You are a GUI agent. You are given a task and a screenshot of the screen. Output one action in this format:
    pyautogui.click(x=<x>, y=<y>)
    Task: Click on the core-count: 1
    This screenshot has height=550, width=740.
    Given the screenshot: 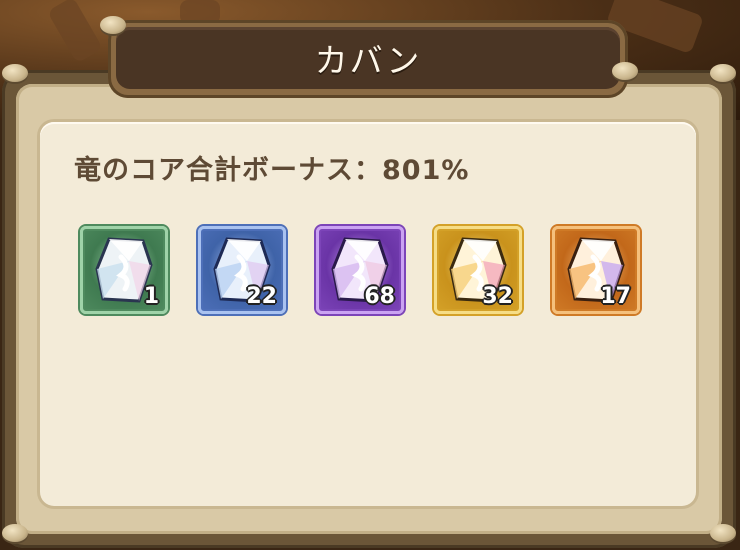 What is the action you would take?
    pyautogui.click(x=151, y=296)
    